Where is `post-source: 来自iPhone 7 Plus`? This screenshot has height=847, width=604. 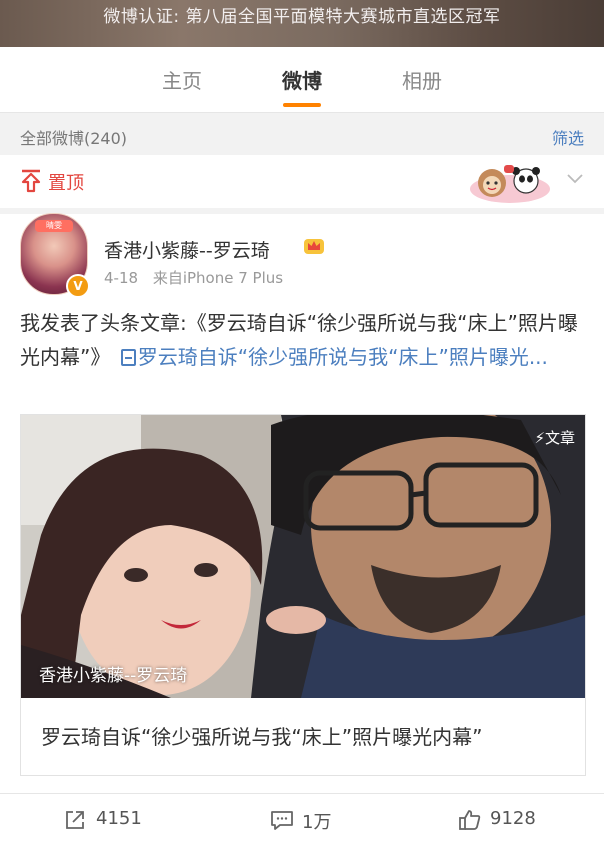
post-source: 来自iPhone 7 Plus is located at coordinates (218, 278).